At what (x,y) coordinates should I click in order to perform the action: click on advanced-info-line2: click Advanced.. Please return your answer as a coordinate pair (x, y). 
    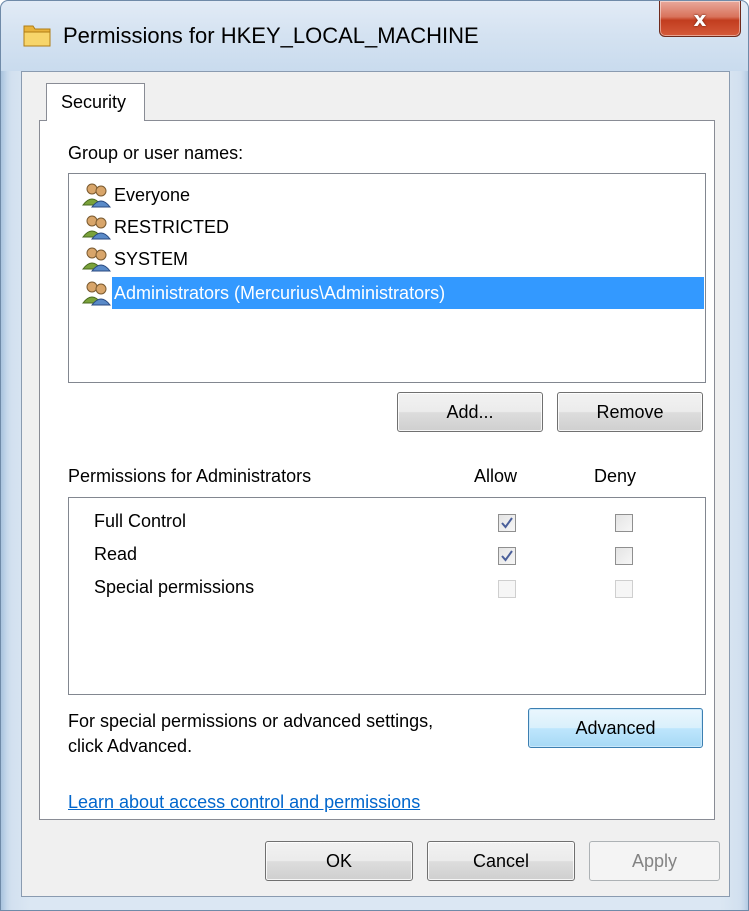
    Looking at the image, I should click on (130, 746).